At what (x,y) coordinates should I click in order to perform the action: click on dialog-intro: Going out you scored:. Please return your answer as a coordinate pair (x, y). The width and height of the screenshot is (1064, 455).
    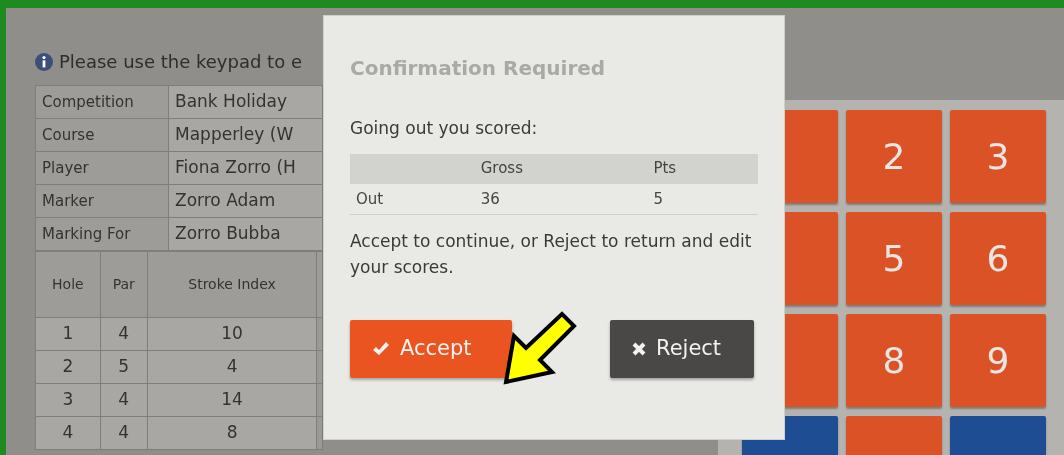
    Looking at the image, I should click on (444, 128).